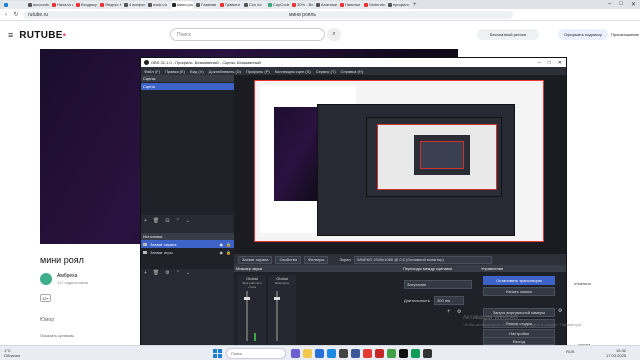  Describe the element at coordinates (570, 351) in the screenshot. I see `tray-lang: RUS` at that location.